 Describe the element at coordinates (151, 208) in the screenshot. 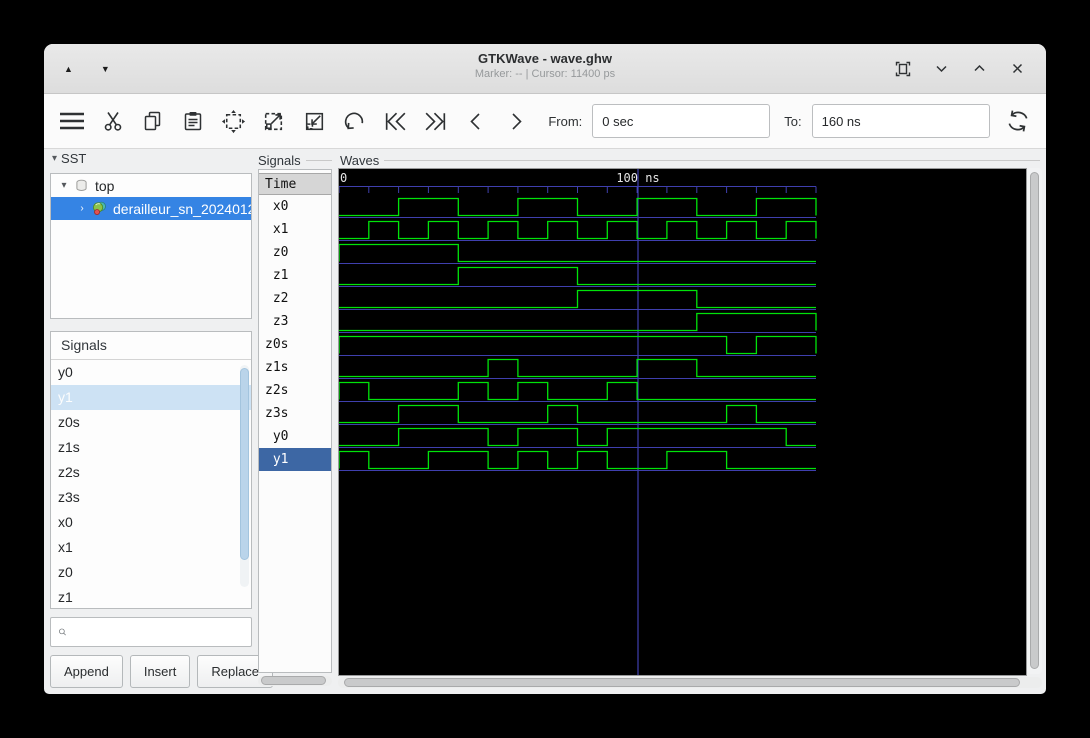

I see `tree-item-derailleur: › derailleur_sn_20240121_` at that location.